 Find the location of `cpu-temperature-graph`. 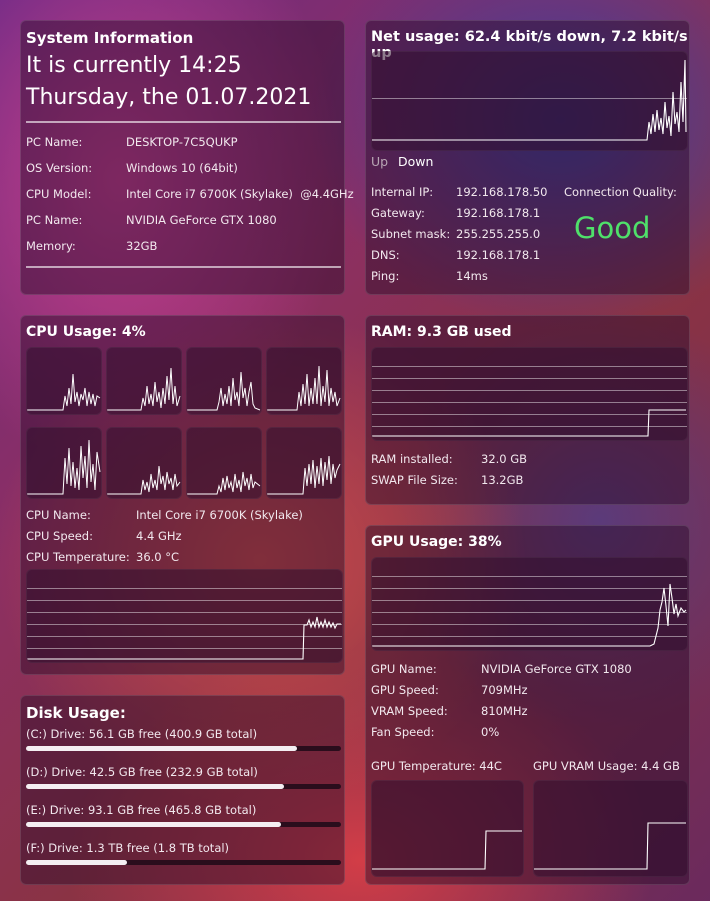

cpu-temperature-graph is located at coordinates (184, 616).